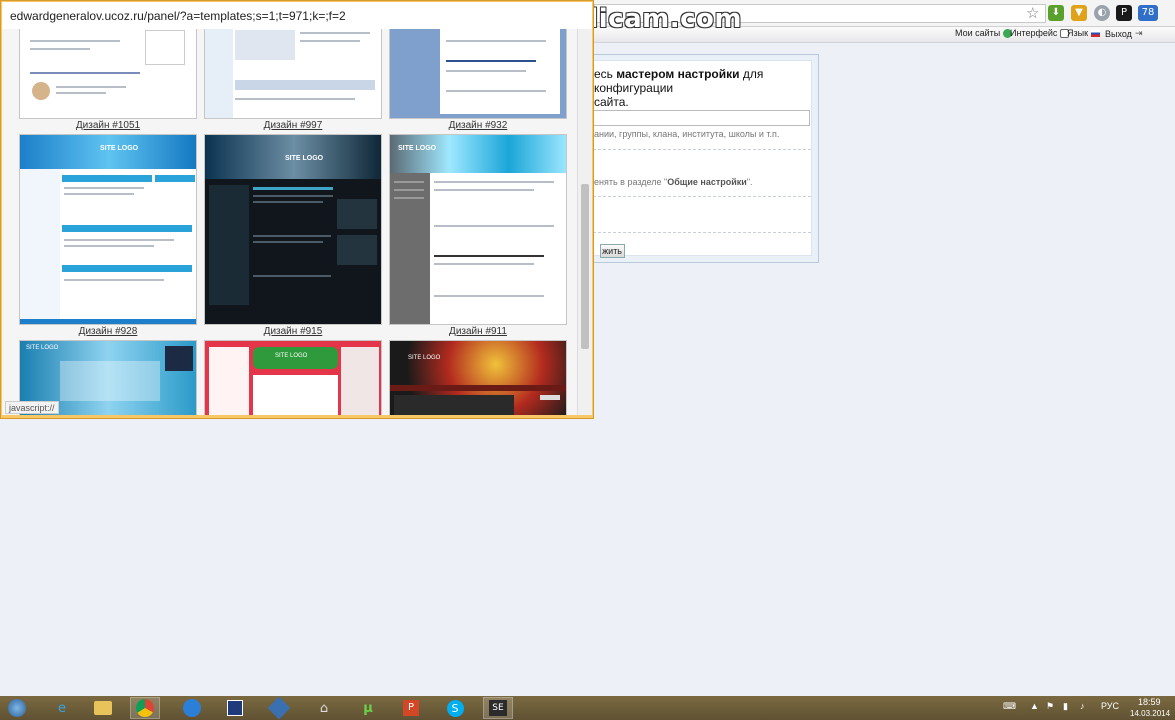  What do you see at coordinates (673, 182) in the screenshot?
I see `settings-note: енять в разделе "Общие настройки".` at bounding box center [673, 182].